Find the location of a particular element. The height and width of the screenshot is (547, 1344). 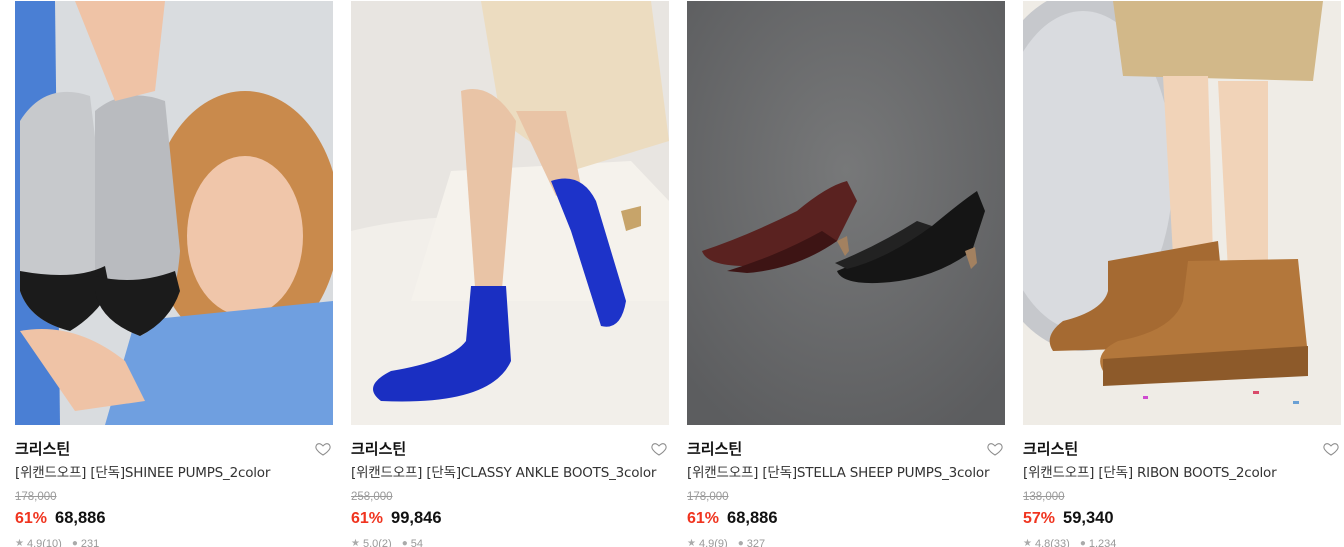

review-meta: ★ 4.8(33) ● 1,234 is located at coordinates (1069, 542).